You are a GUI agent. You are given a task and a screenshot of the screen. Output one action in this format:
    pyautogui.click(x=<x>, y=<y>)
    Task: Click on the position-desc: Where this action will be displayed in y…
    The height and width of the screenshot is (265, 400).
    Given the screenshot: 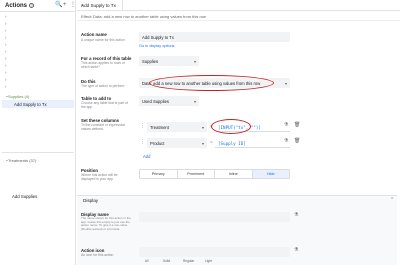 What is the action you would take?
    pyautogui.click(x=99, y=177)
    